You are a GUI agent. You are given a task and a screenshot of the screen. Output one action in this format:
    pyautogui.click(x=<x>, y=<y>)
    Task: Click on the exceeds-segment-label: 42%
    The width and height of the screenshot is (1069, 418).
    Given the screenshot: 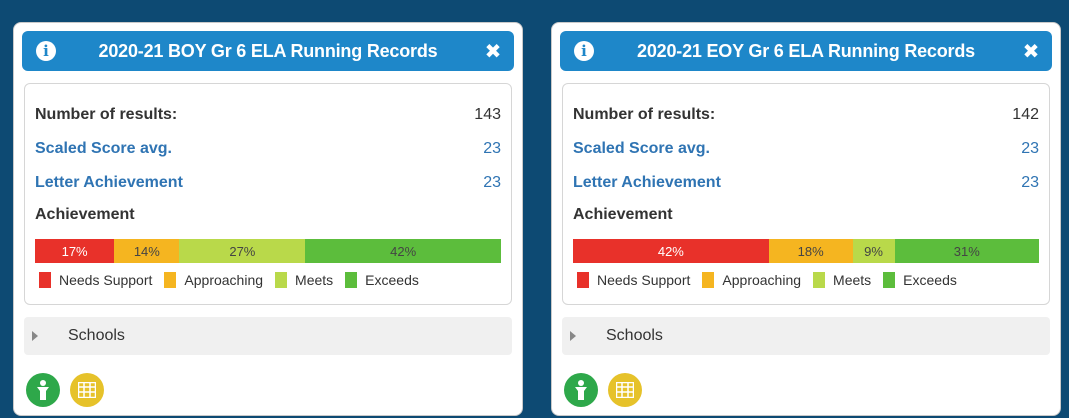 What is the action you would take?
    pyautogui.click(x=403, y=251)
    